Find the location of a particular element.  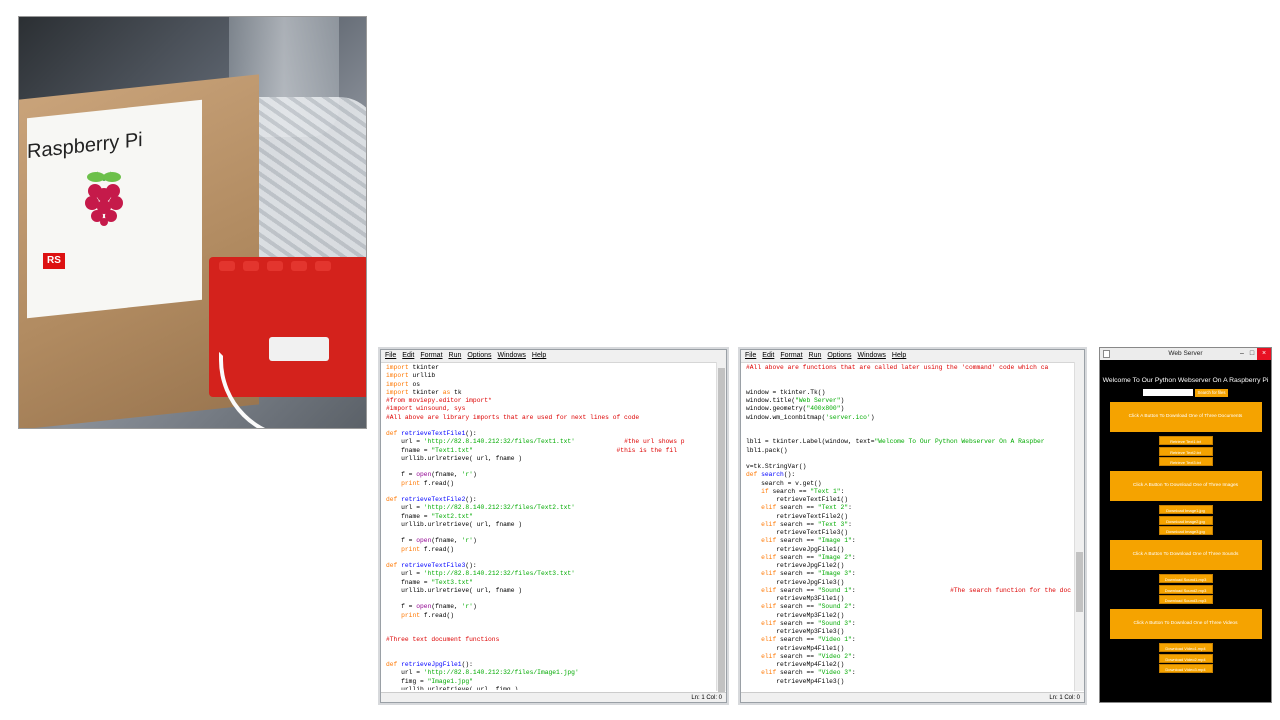

search-row: Search for files is located at coordinates (1185, 393).